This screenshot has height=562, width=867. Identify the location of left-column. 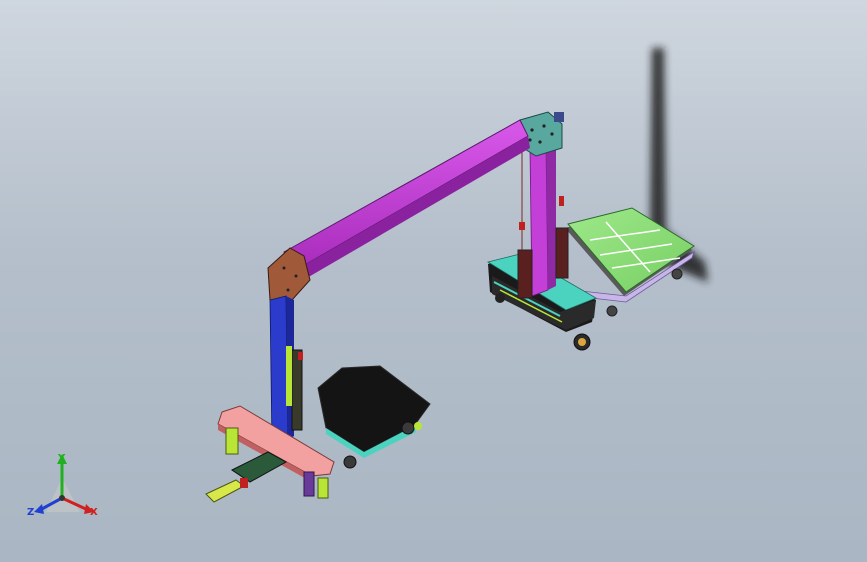
(286, 370).